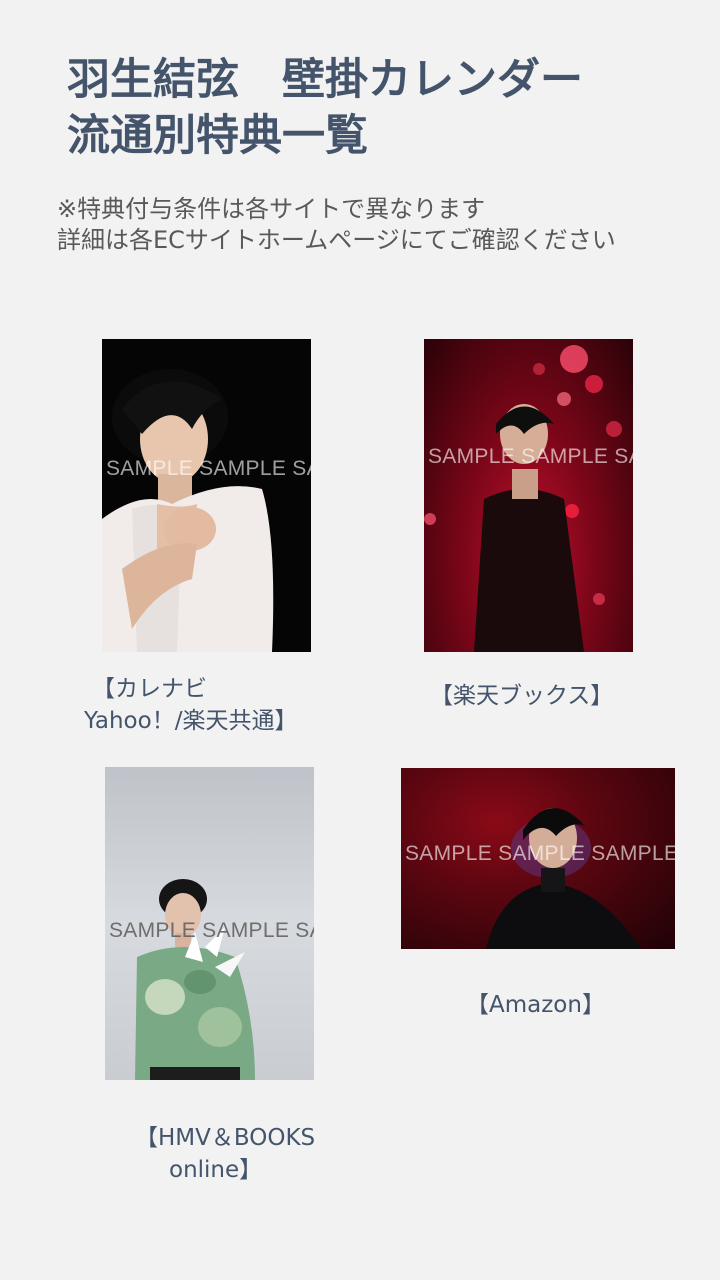 This screenshot has height=1280, width=720. I want to click on bonus-photo-rakuten: SAMPLE SAMPLE SAMPLE, so click(528, 495).